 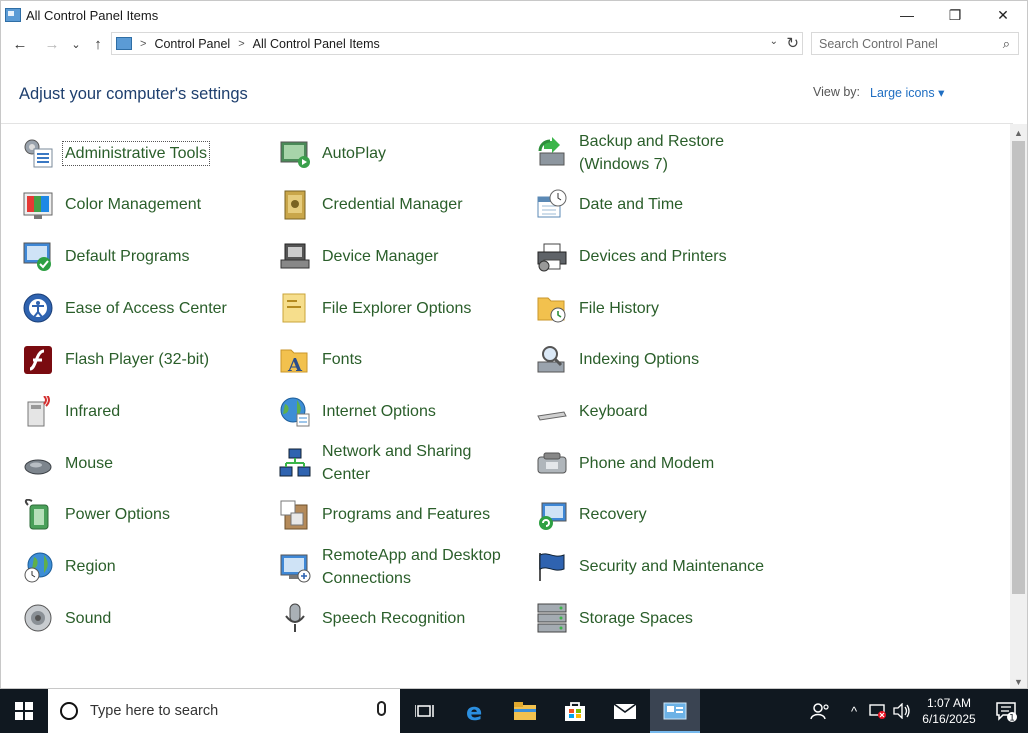 I want to click on chevron-down-icon: ⌄, so click(x=774, y=41).